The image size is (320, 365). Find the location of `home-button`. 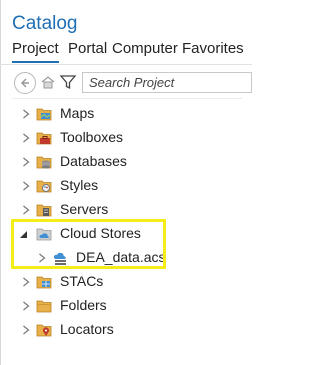

home-button is located at coordinates (48, 82).